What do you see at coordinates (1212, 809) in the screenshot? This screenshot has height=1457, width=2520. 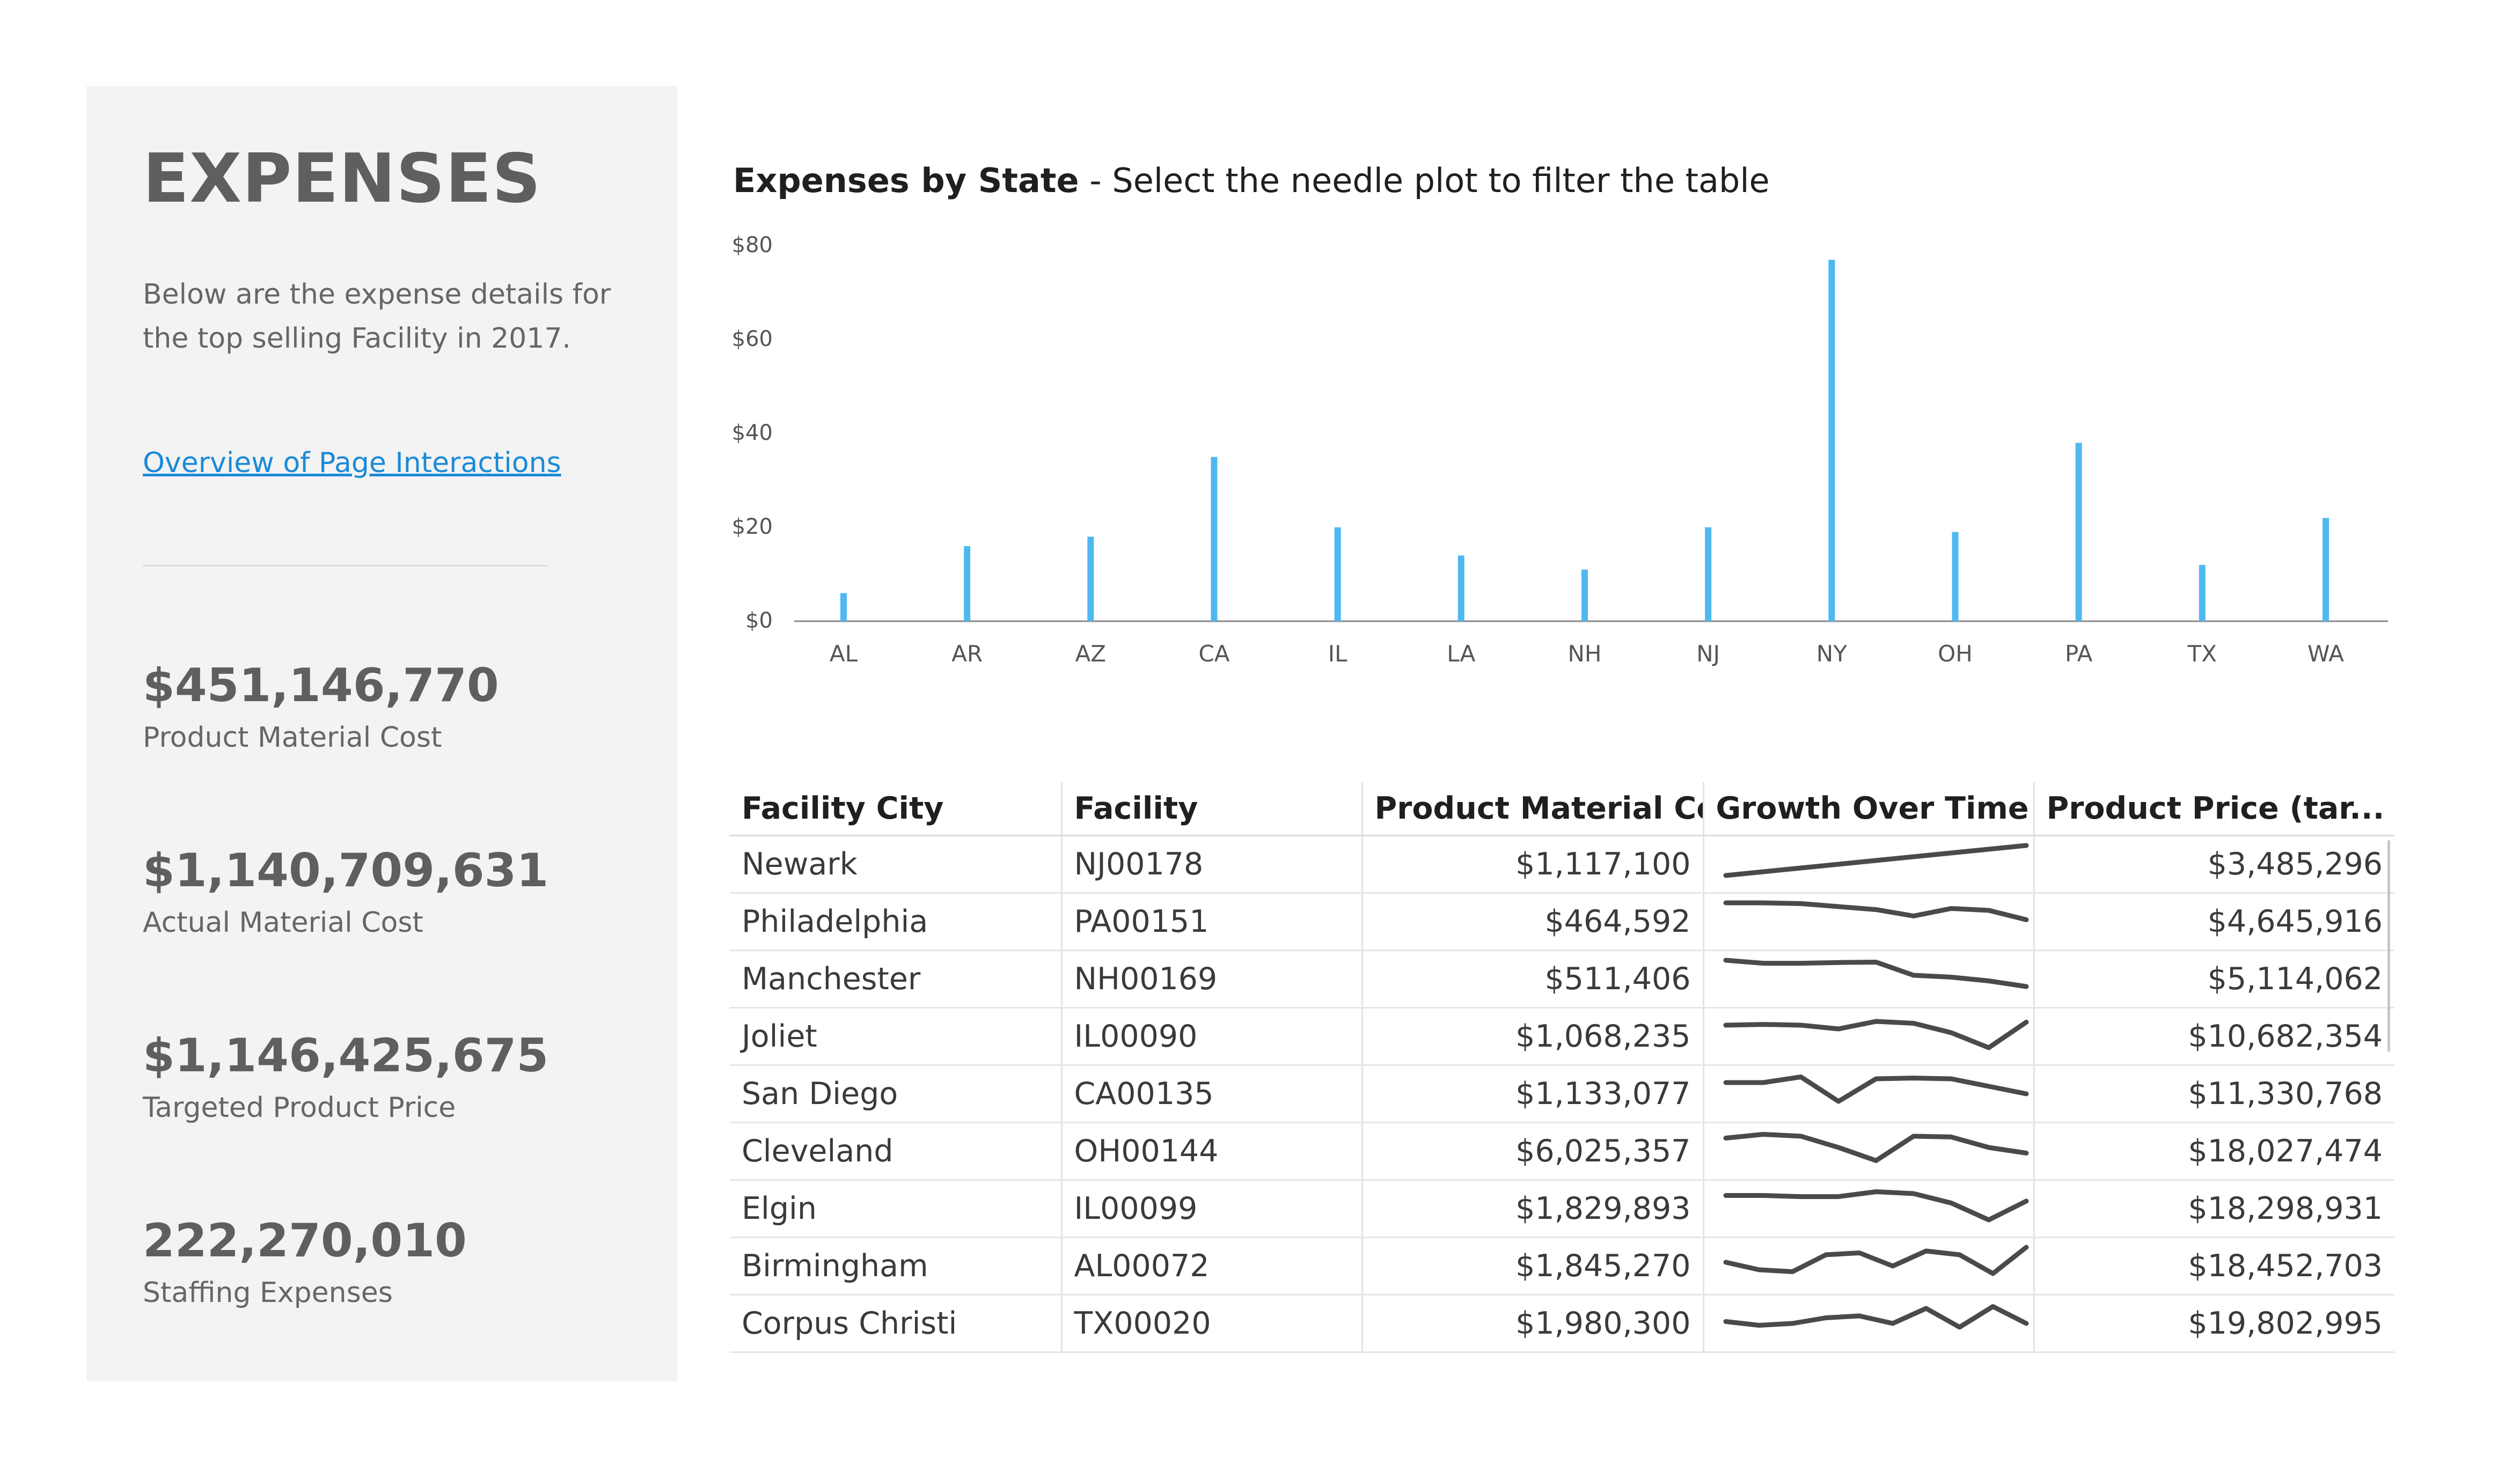 I see `column-header-facility: Facility` at bounding box center [1212, 809].